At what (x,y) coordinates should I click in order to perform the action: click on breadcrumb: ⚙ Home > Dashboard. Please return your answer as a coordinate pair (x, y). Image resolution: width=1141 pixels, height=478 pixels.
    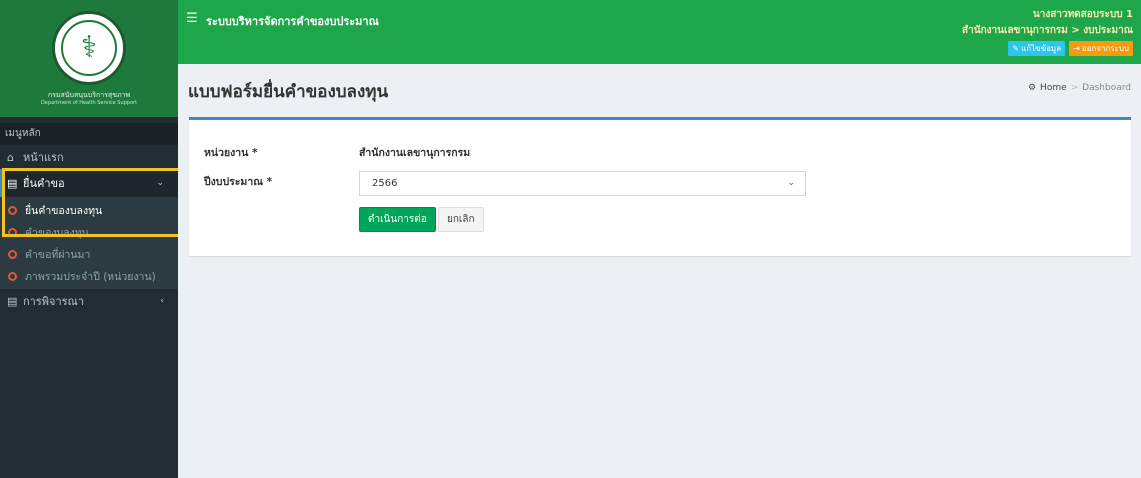
    Looking at the image, I should click on (1079, 88).